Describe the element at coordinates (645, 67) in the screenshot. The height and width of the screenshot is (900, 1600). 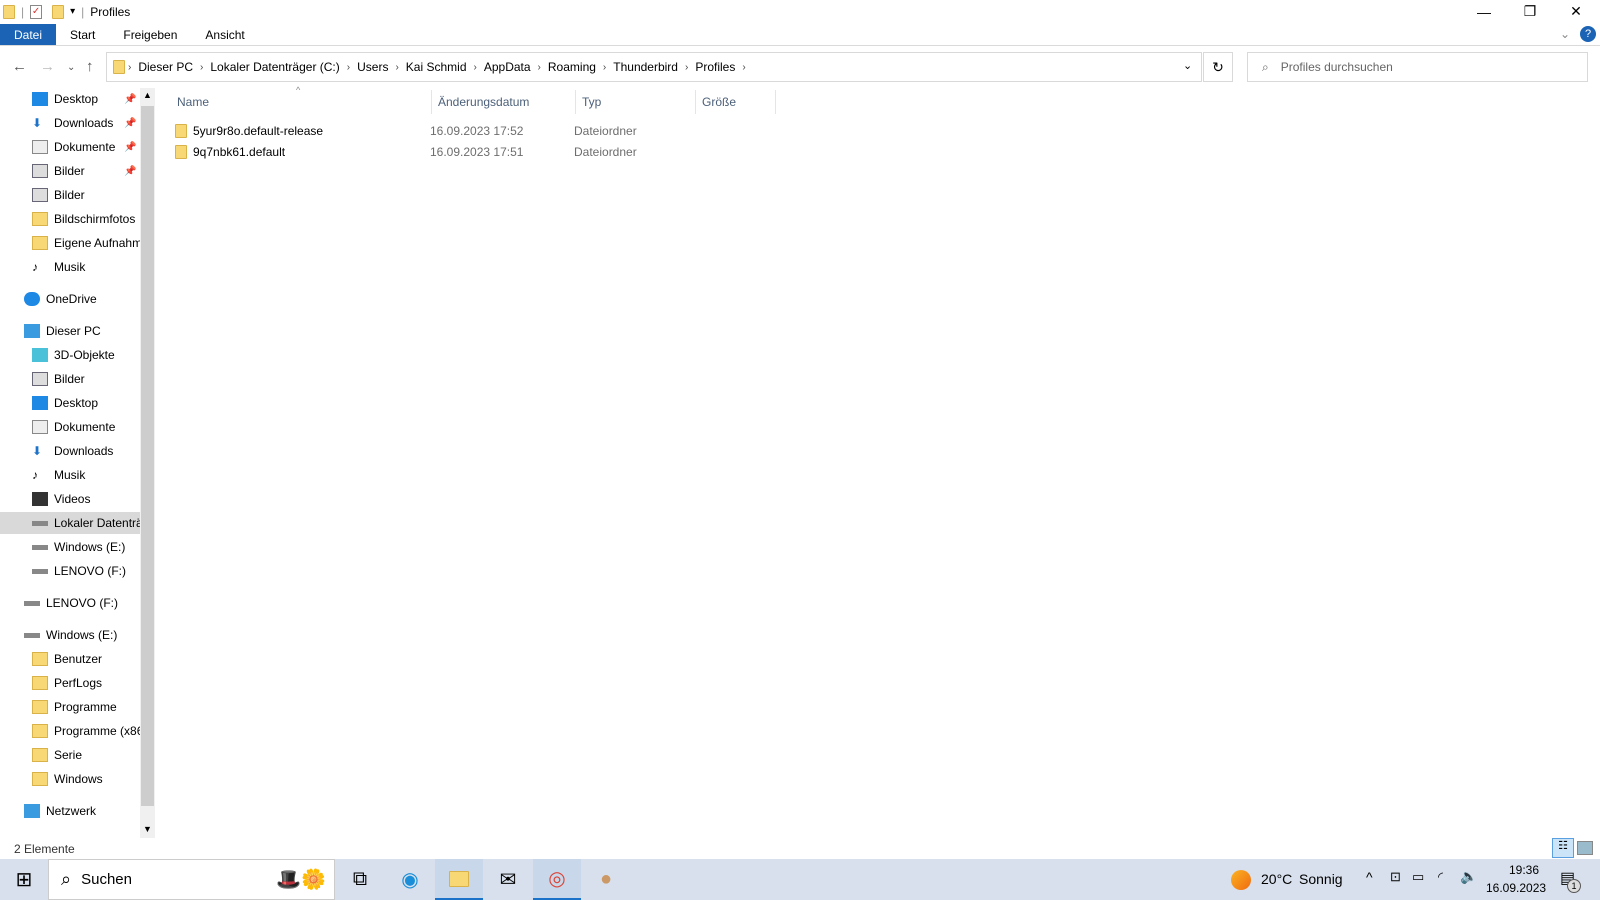
I see `breadcrumb-item: Thunderbird` at that location.